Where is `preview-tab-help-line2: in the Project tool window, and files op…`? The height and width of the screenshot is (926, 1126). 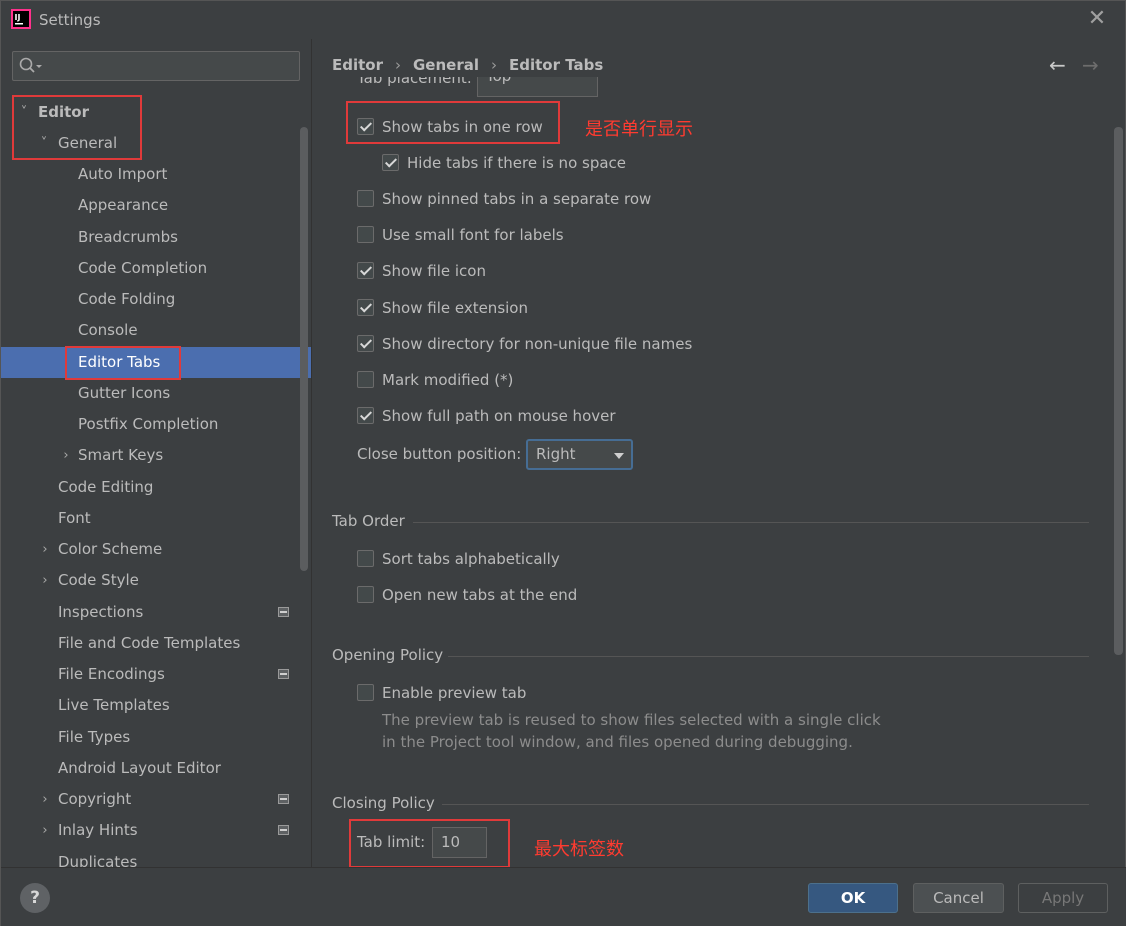
preview-tab-help-line2: in the Project tool window, and files op… is located at coordinates (617, 742).